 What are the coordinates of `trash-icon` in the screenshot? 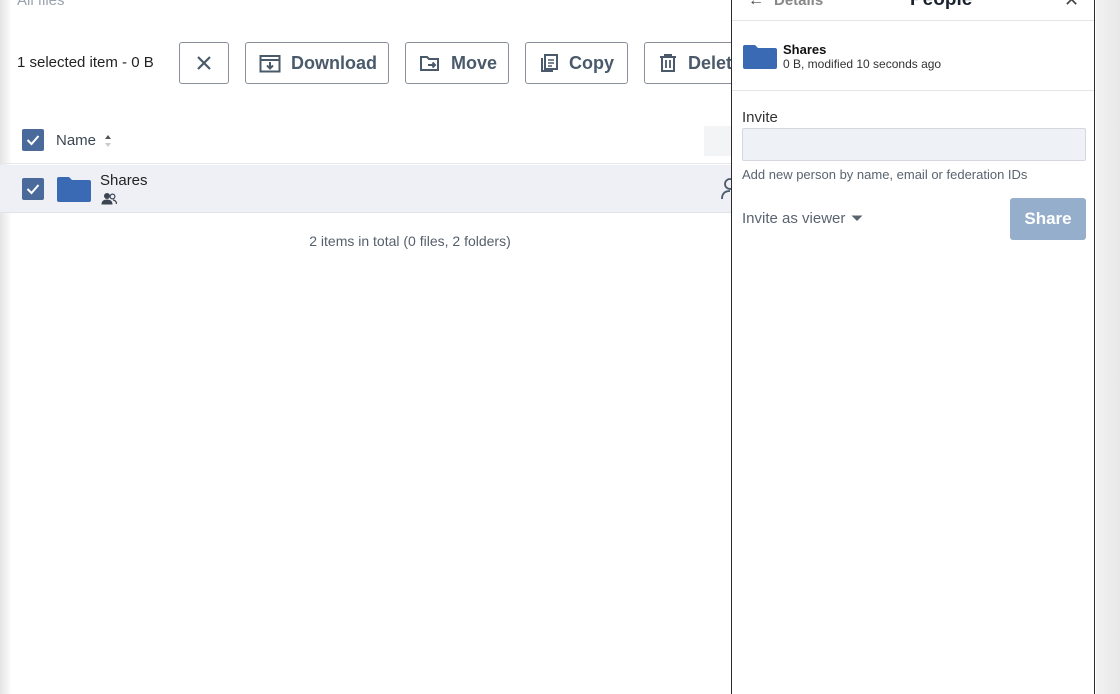 It's located at (668, 63).